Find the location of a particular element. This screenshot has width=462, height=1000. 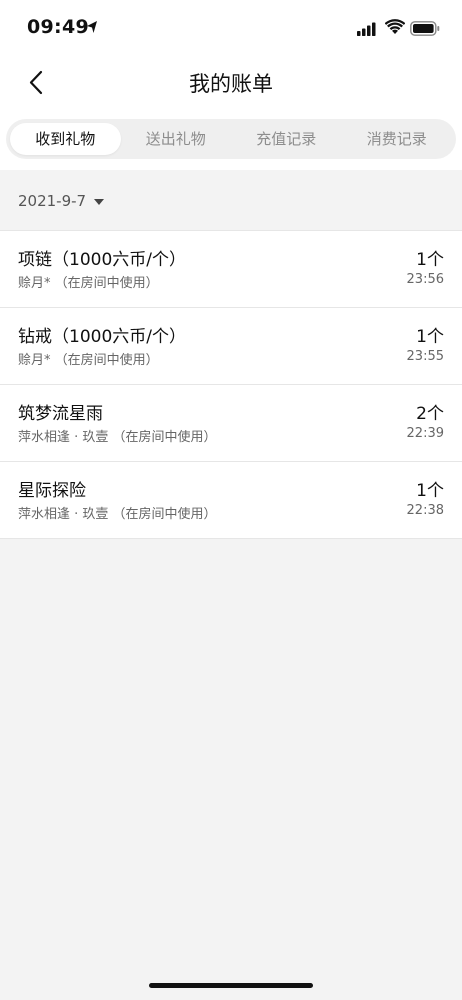

list-item: 钻戒（1000六币/个） 赊月* （在房间中使用） 1个 23:55 is located at coordinates (231, 346).